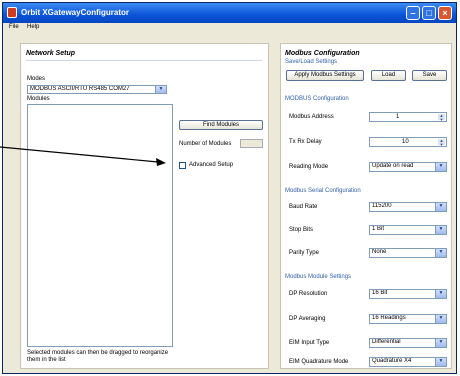 This screenshot has height=376, width=460. What do you see at coordinates (388, 75) in the screenshot?
I see `load-button: Load` at bounding box center [388, 75].